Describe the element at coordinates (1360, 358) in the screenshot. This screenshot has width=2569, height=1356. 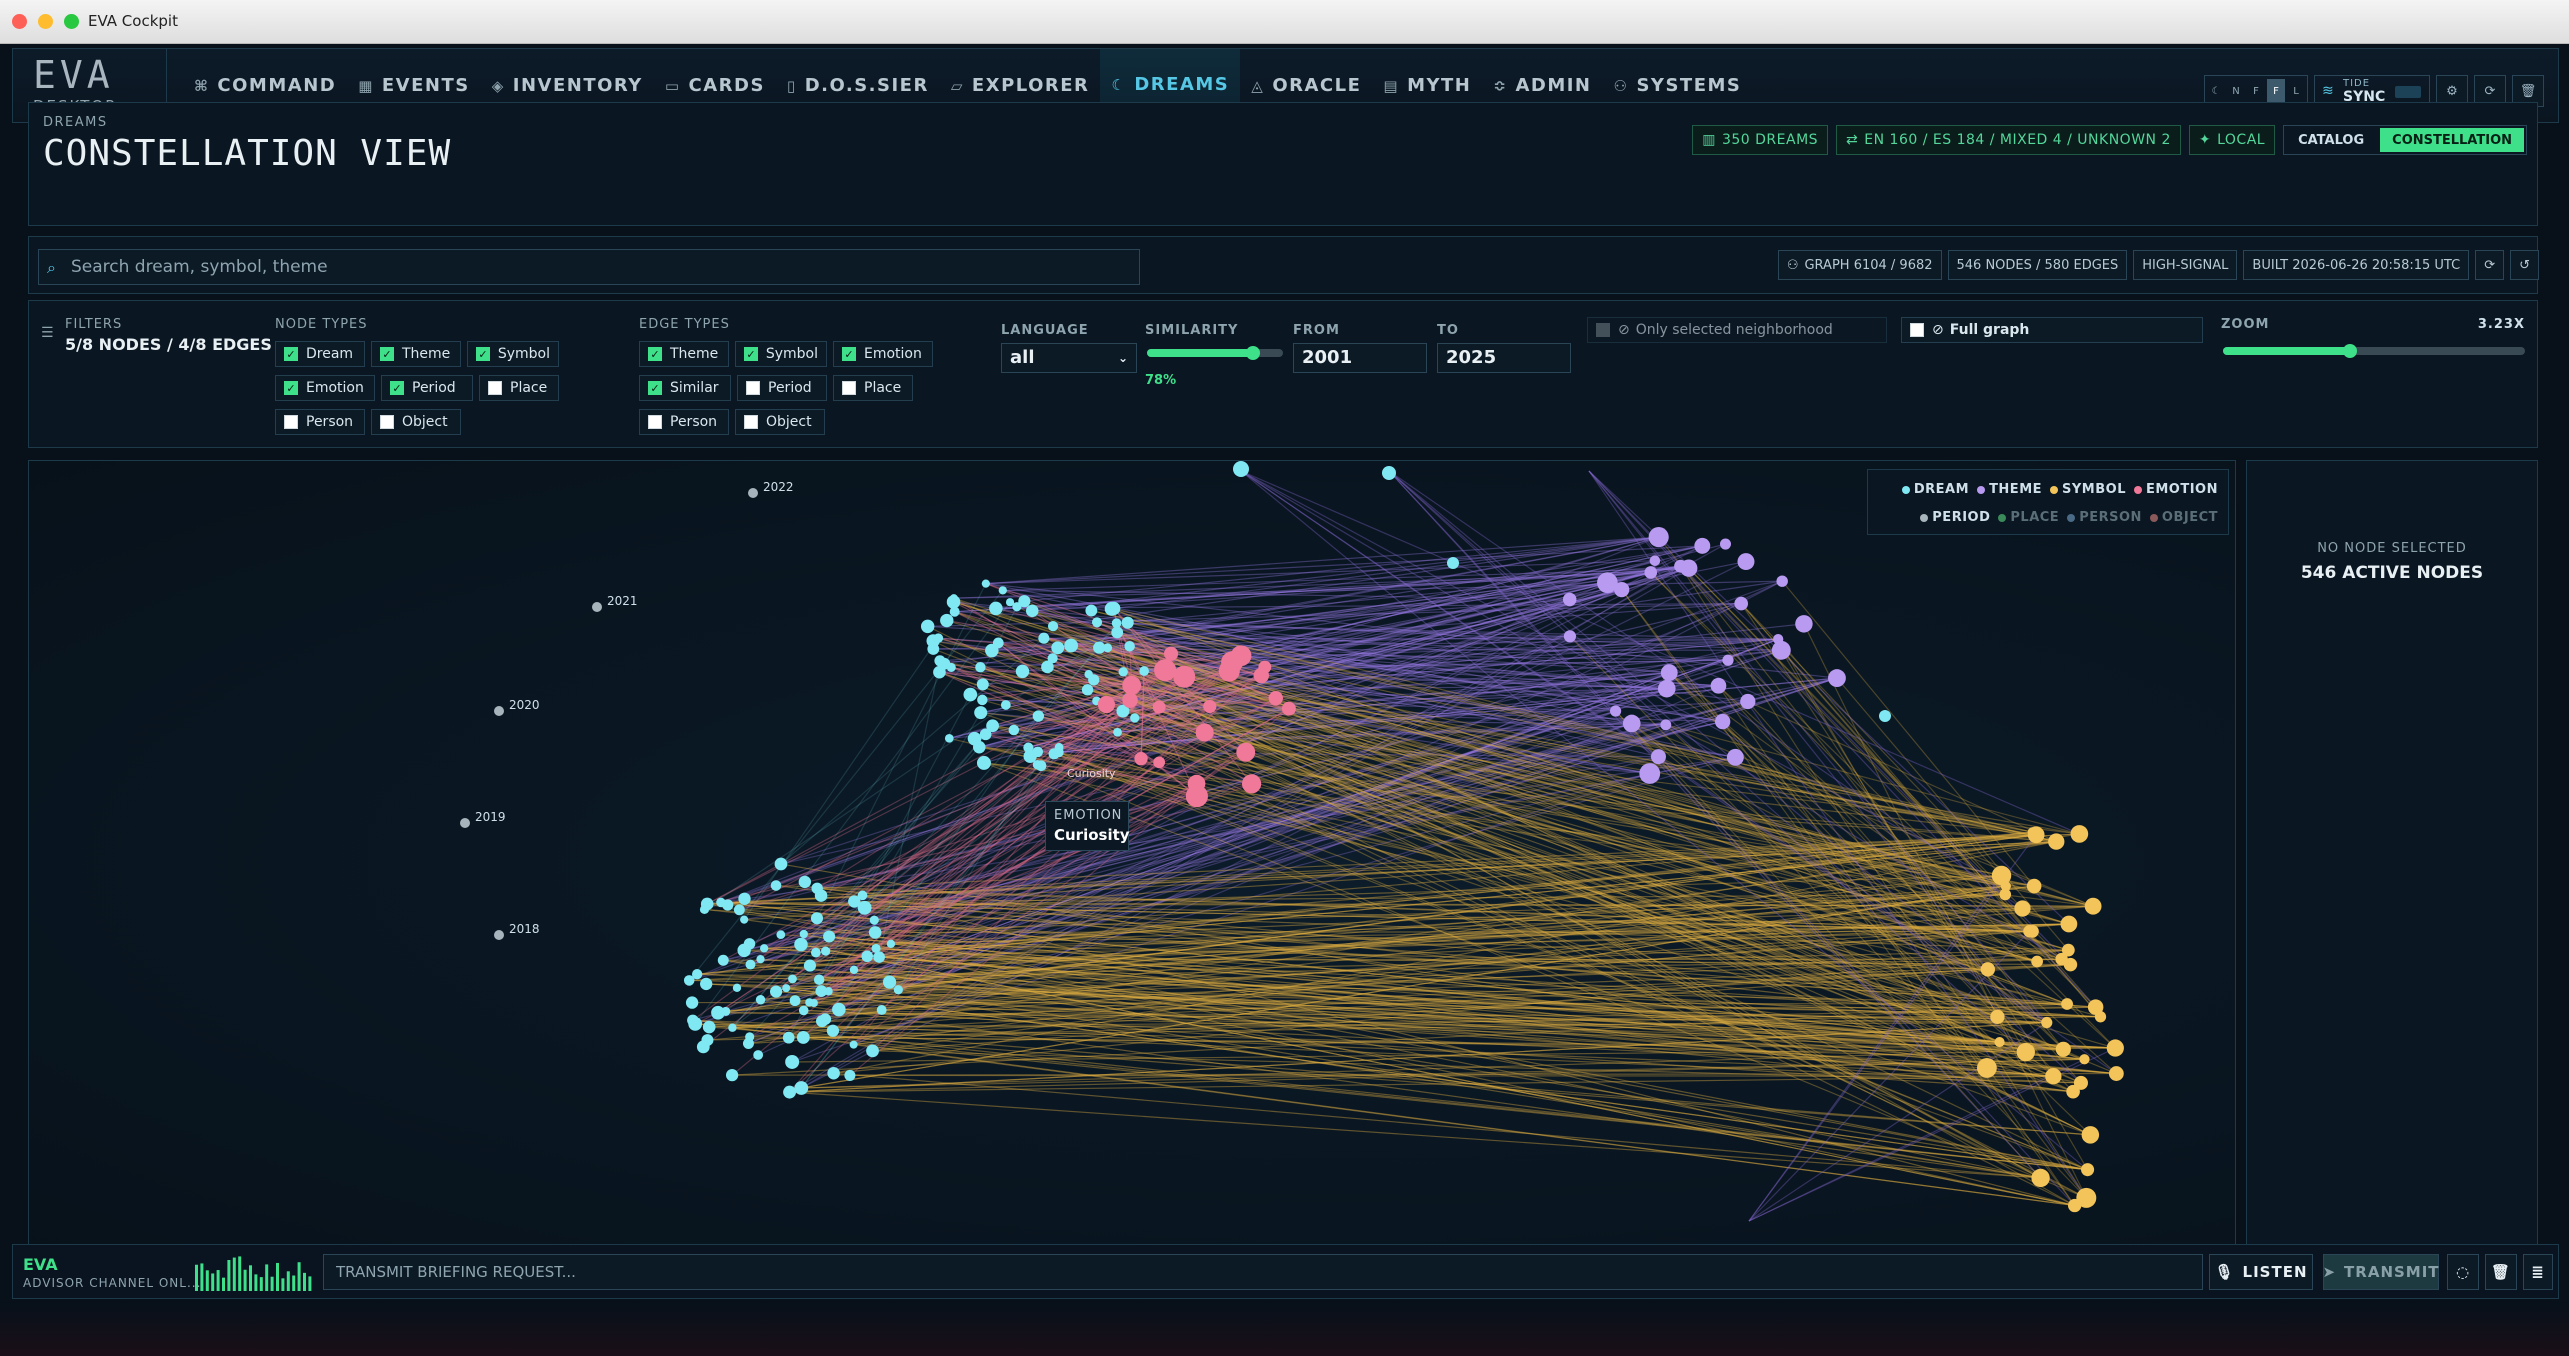
I see `from-year-input: 2001` at that location.